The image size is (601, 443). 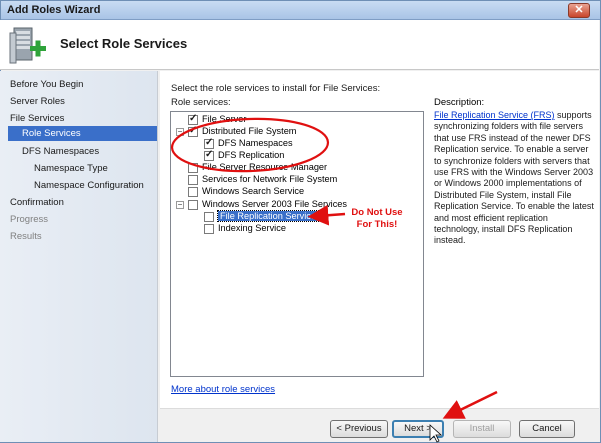 What do you see at coordinates (299, 45) in the screenshot?
I see `wizard-header: Select Role Services` at bounding box center [299, 45].